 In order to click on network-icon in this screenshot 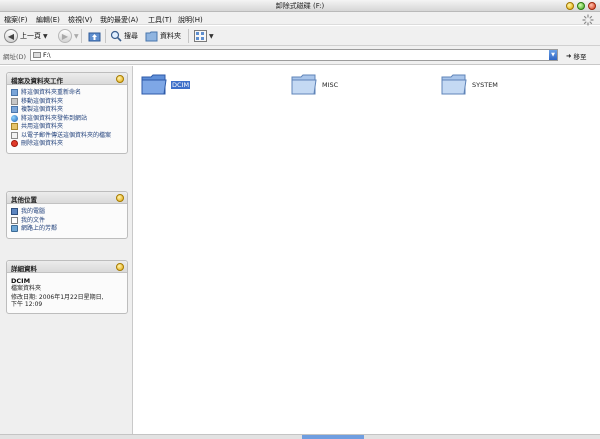, I will do `click(14, 228)`.